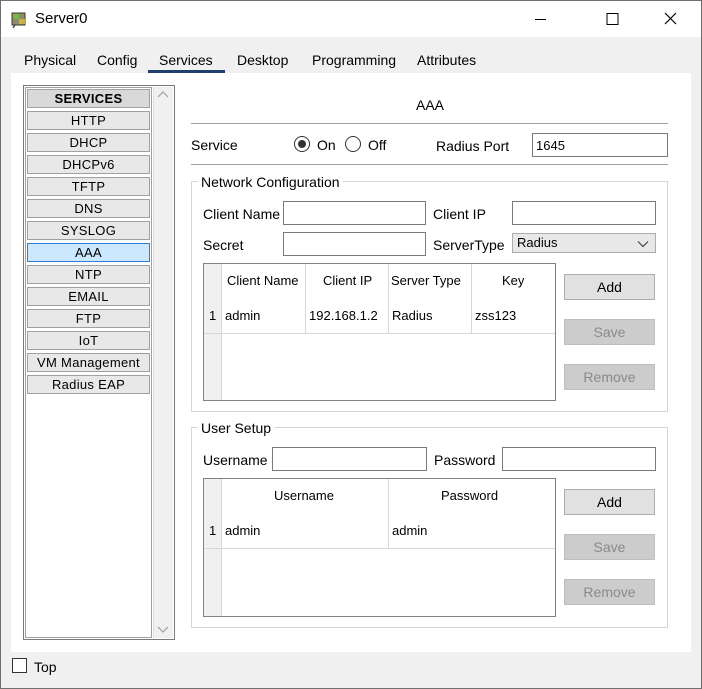 The image size is (702, 689). I want to click on client-name-label: Client Name, so click(242, 214).